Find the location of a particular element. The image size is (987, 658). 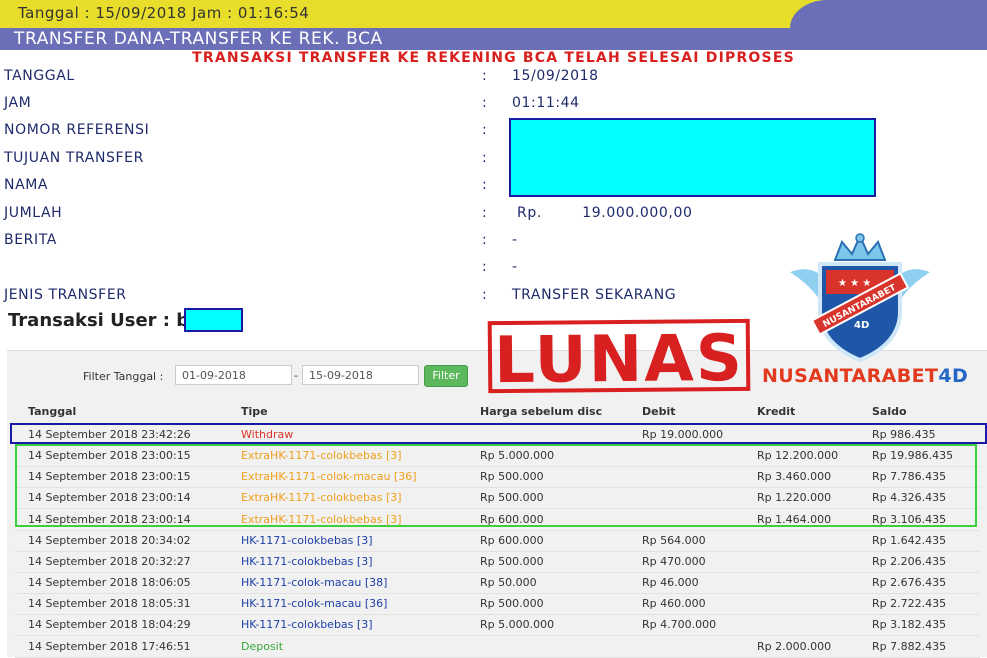

user-transactions-title-text: Transaksi User : b is located at coordinates (99, 320).